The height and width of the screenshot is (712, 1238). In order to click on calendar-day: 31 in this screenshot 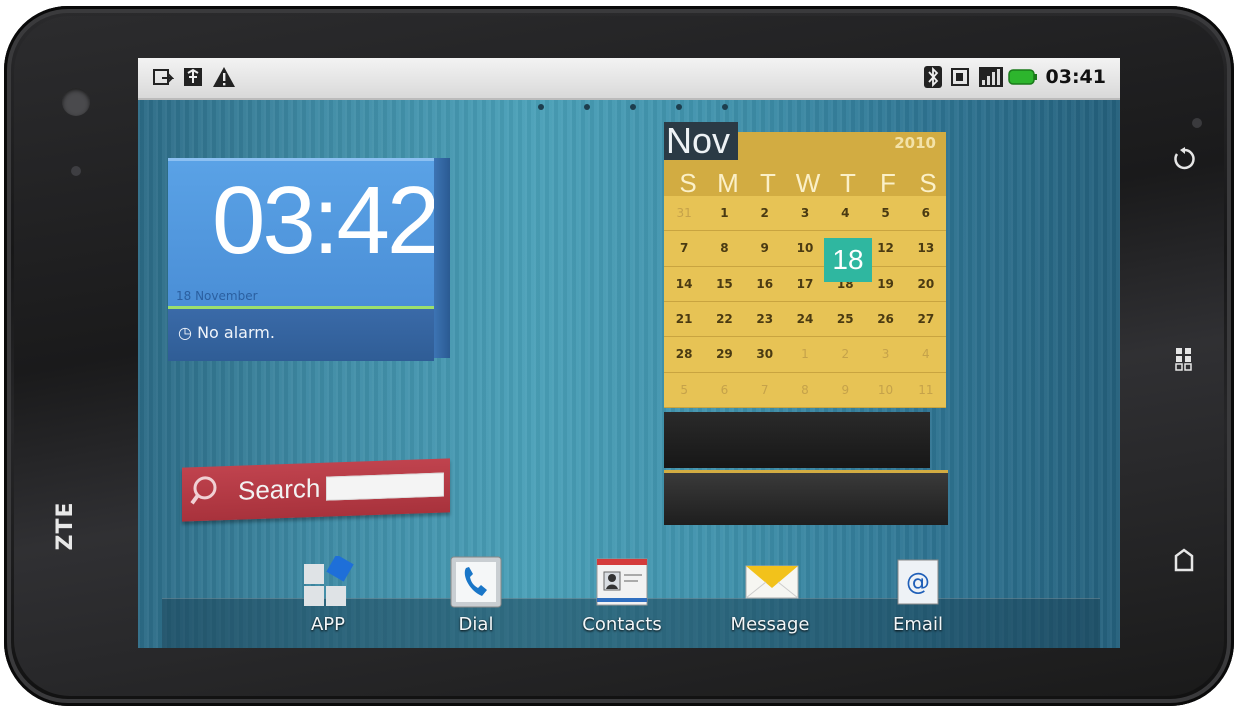, I will do `click(684, 214)`.